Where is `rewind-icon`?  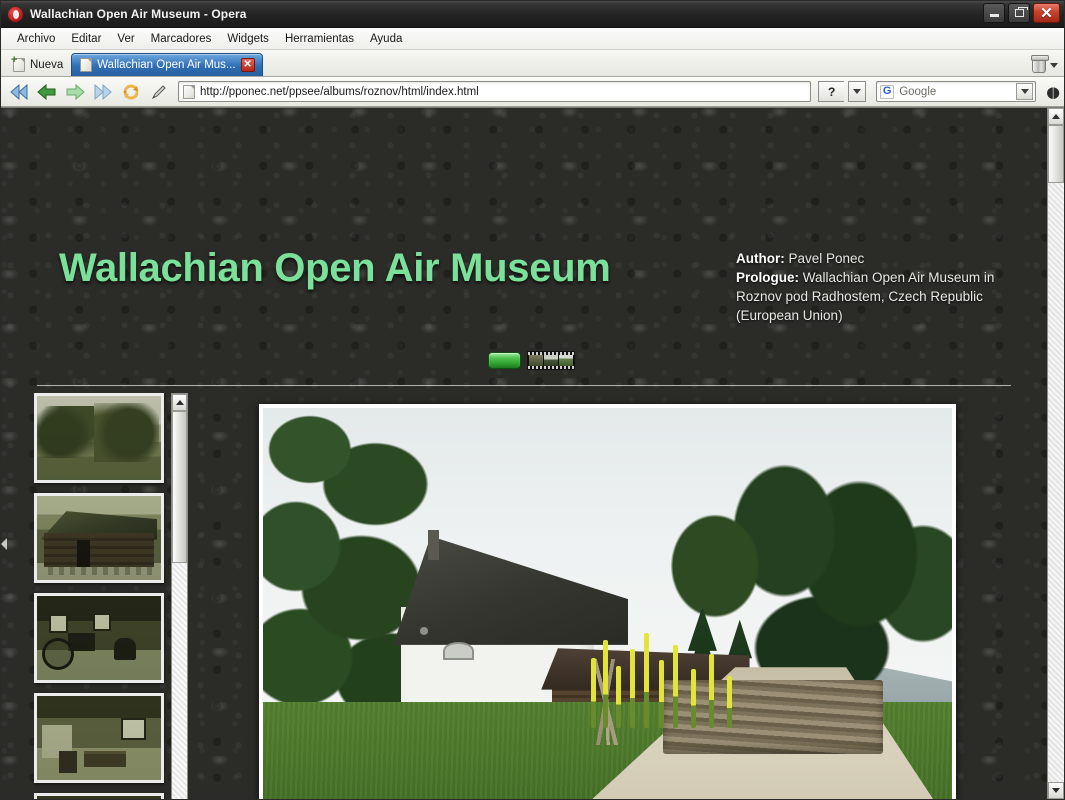 rewind-icon is located at coordinates (19, 91).